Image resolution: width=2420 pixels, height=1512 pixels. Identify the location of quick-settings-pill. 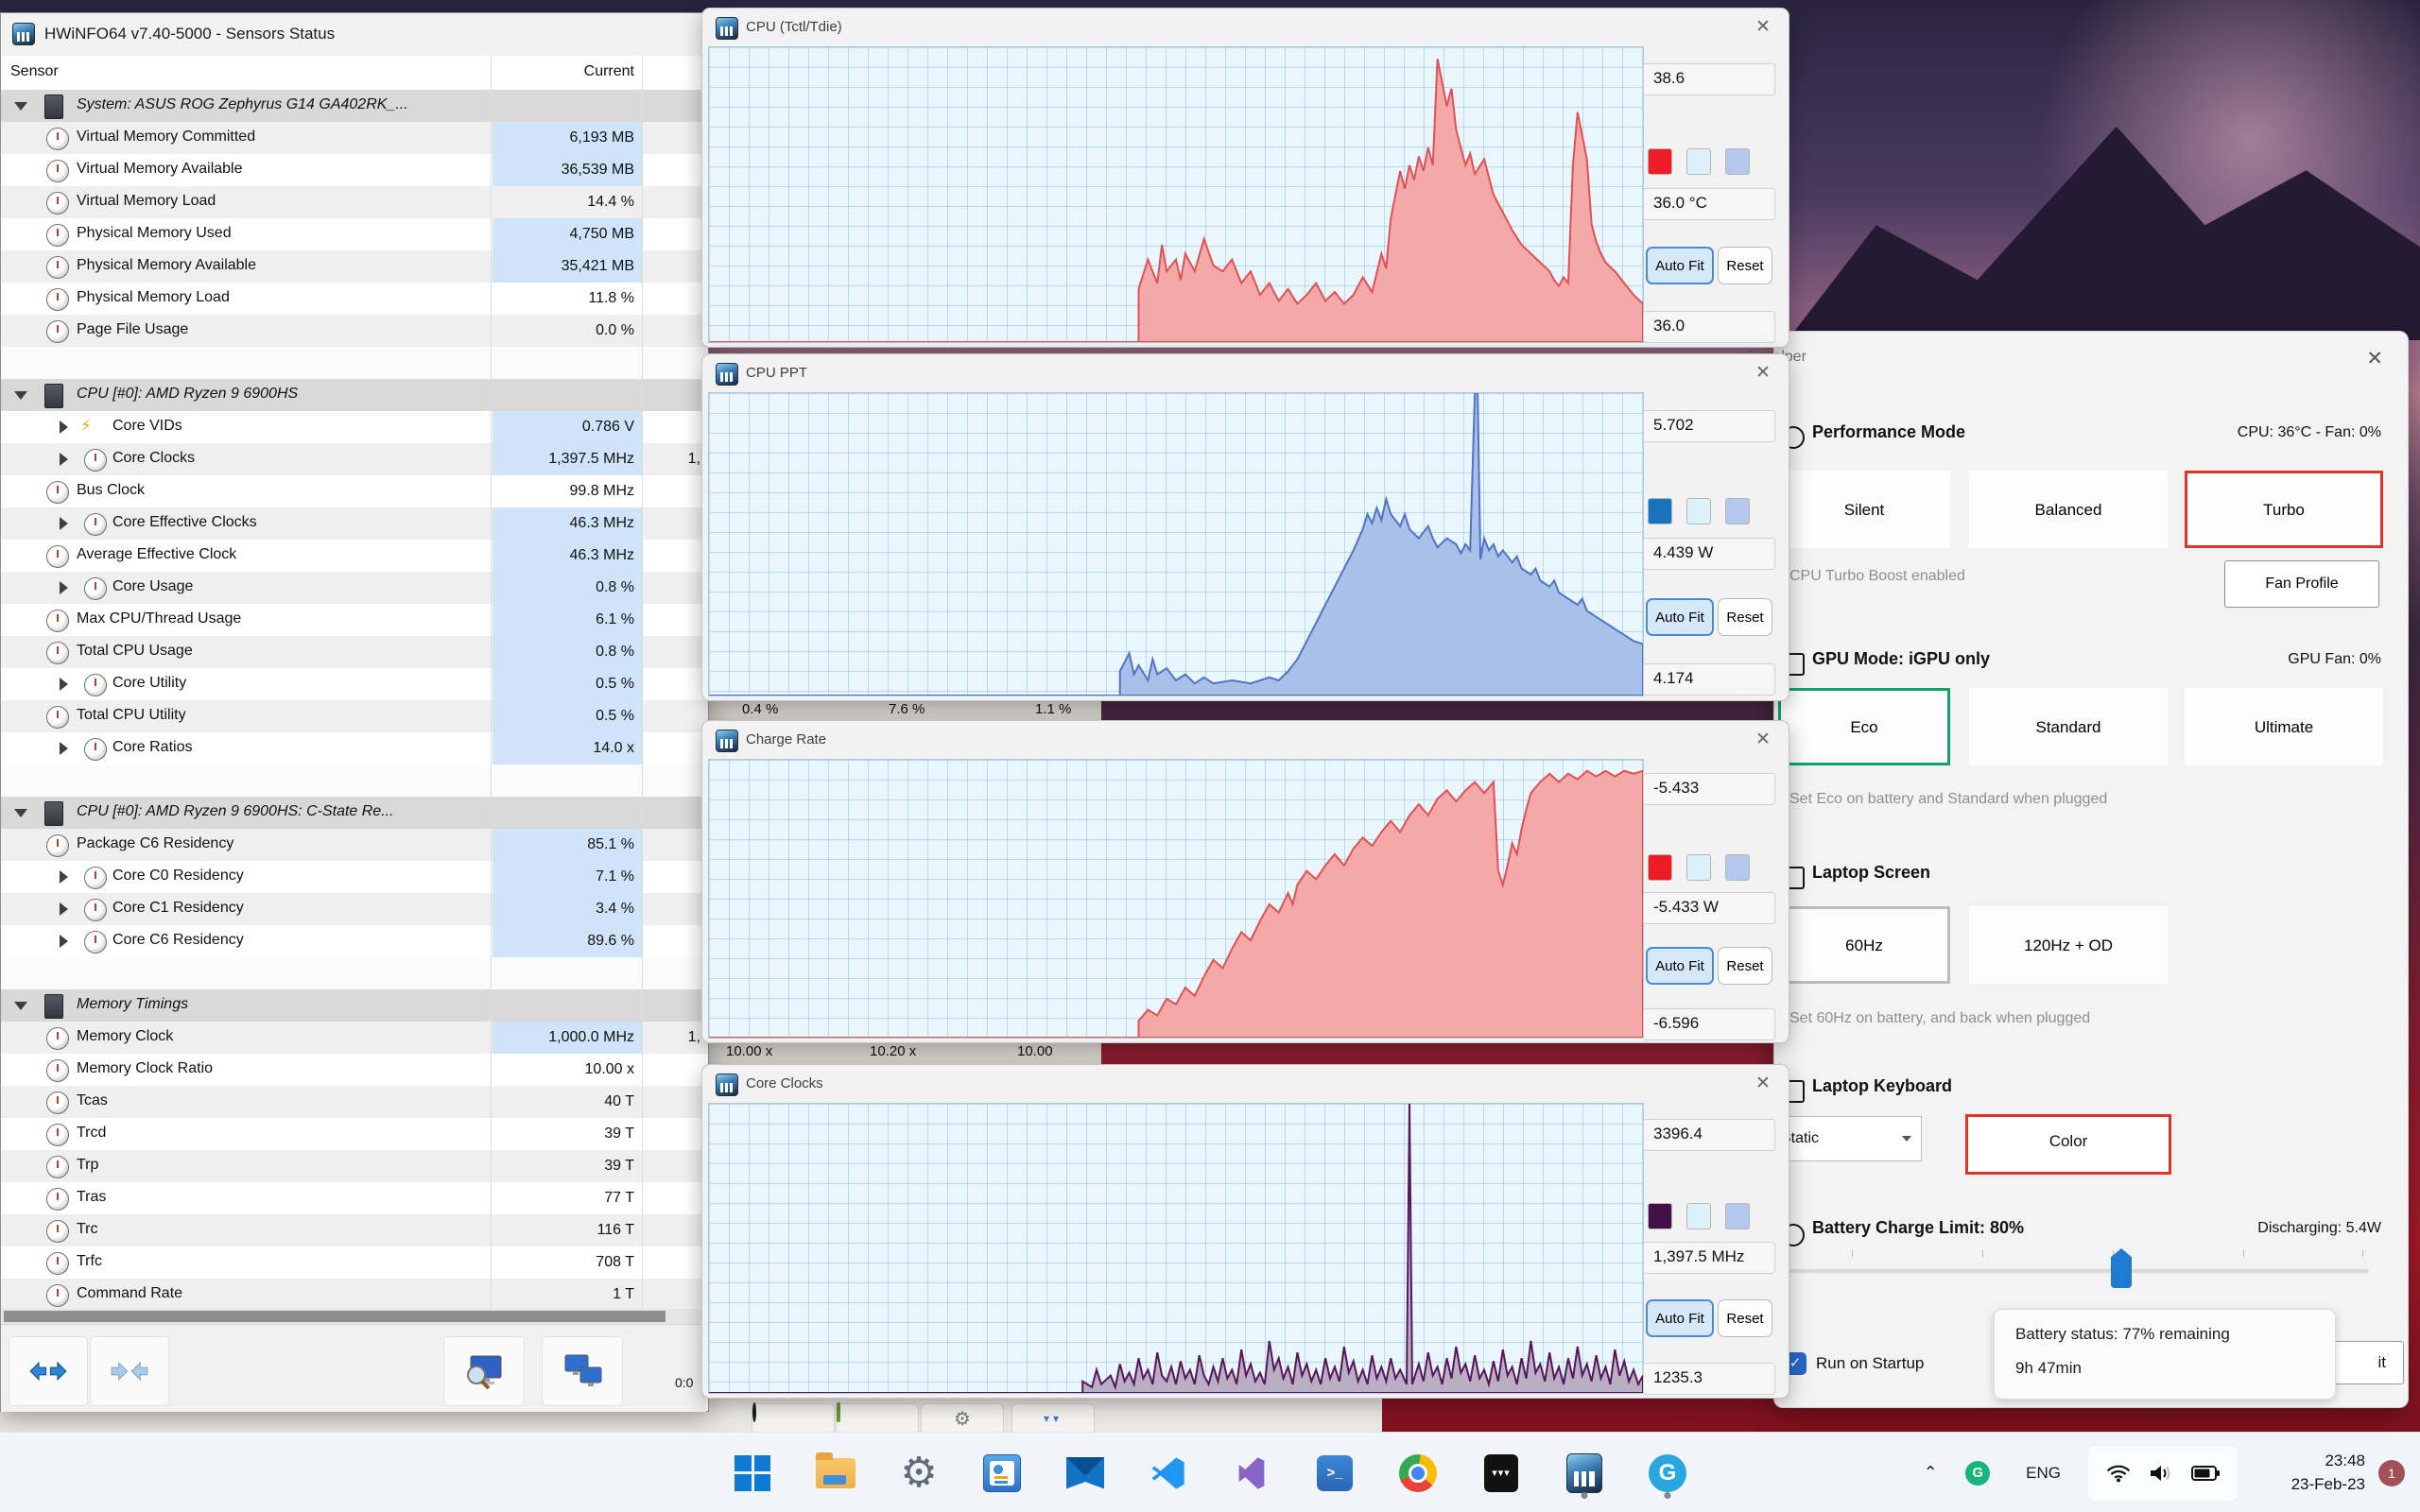
(2162, 1473).